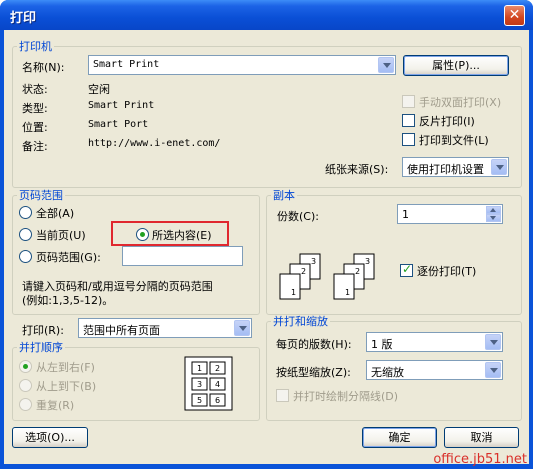  I want to click on pages-per-sheet-label: 每页的版数(H):, so click(314, 344).